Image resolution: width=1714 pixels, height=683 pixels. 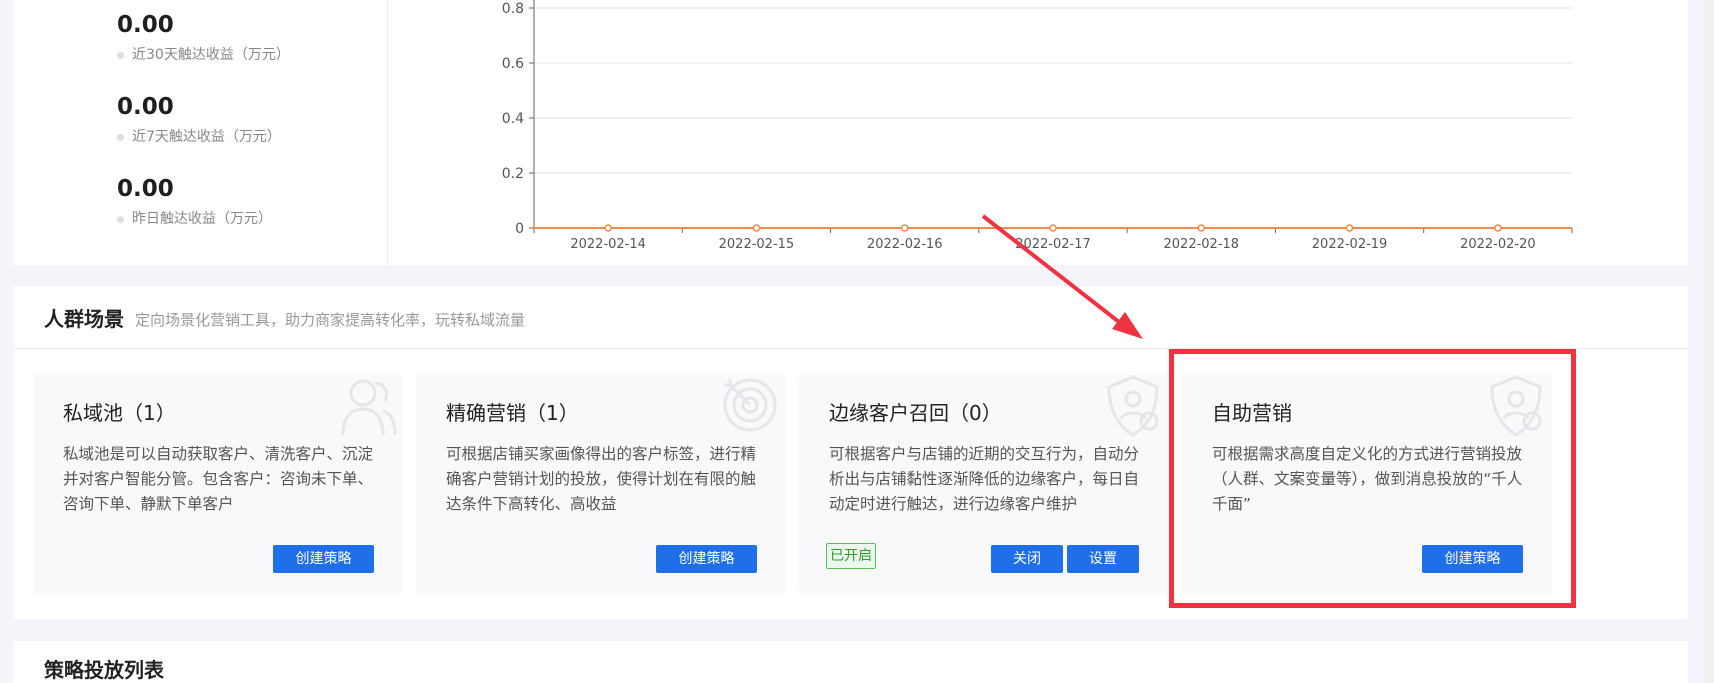 What do you see at coordinates (513, 119) in the screenshot?
I see `y-tick-label: 0.4` at bounding box center [513, 119].